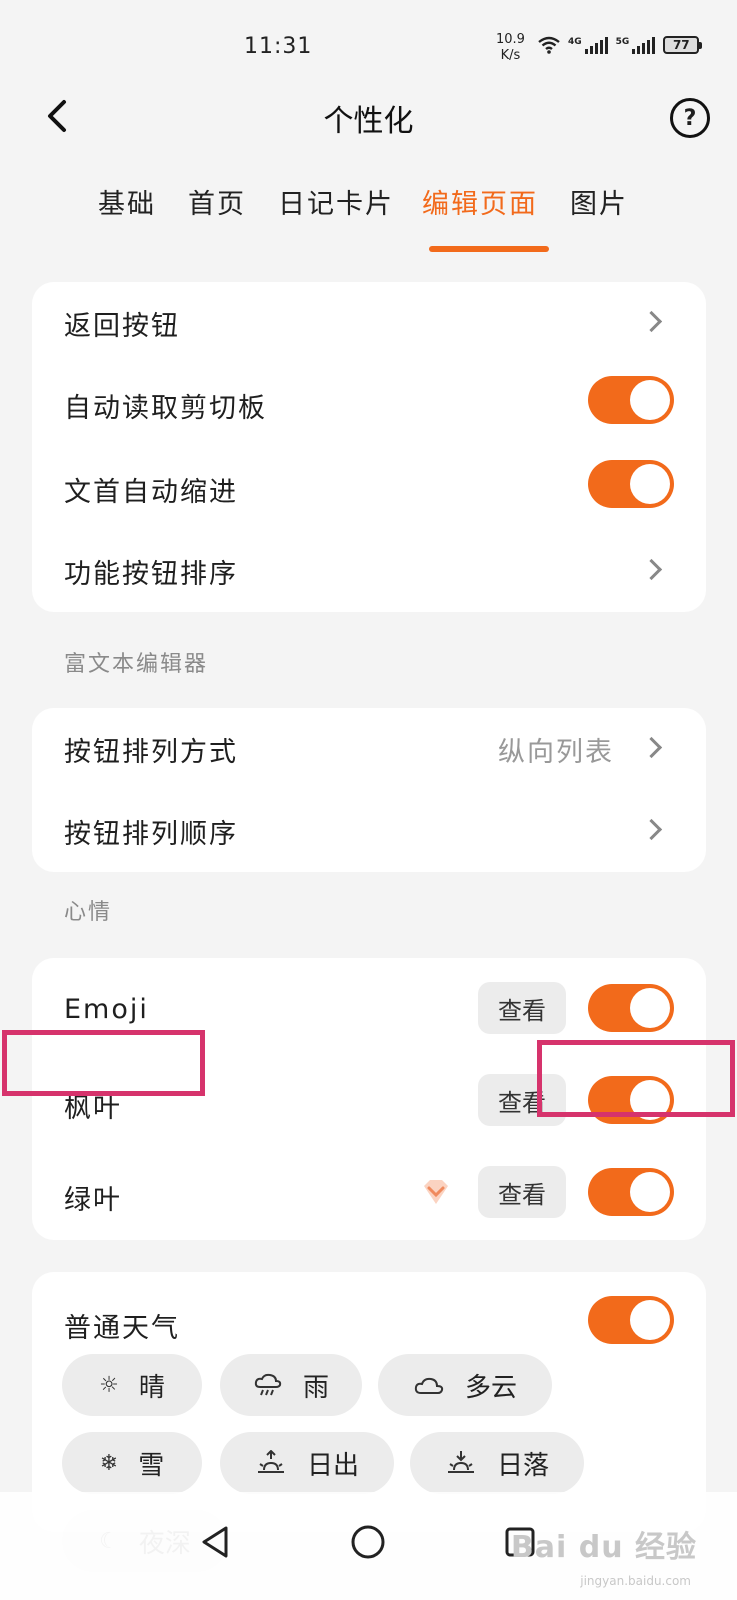  What do you see at coordinates (429, 1385) in the screenshot?
I see `cloud-icon` at bounding box center [429, 1385].